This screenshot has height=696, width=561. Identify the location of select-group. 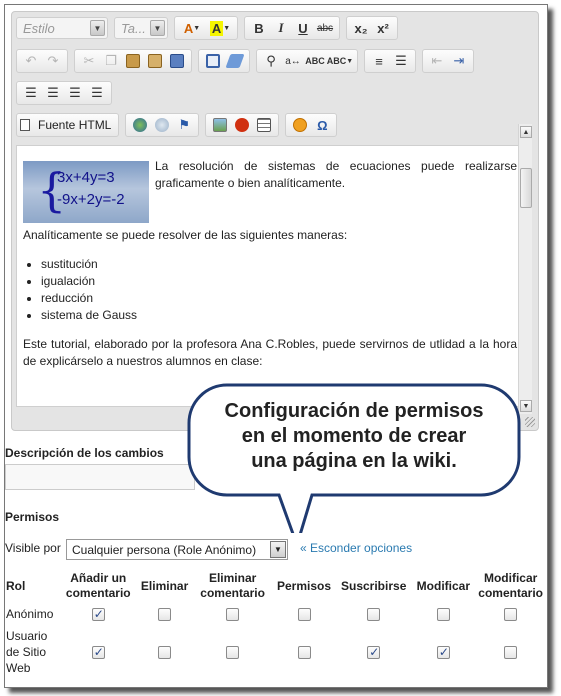
(224, 61).